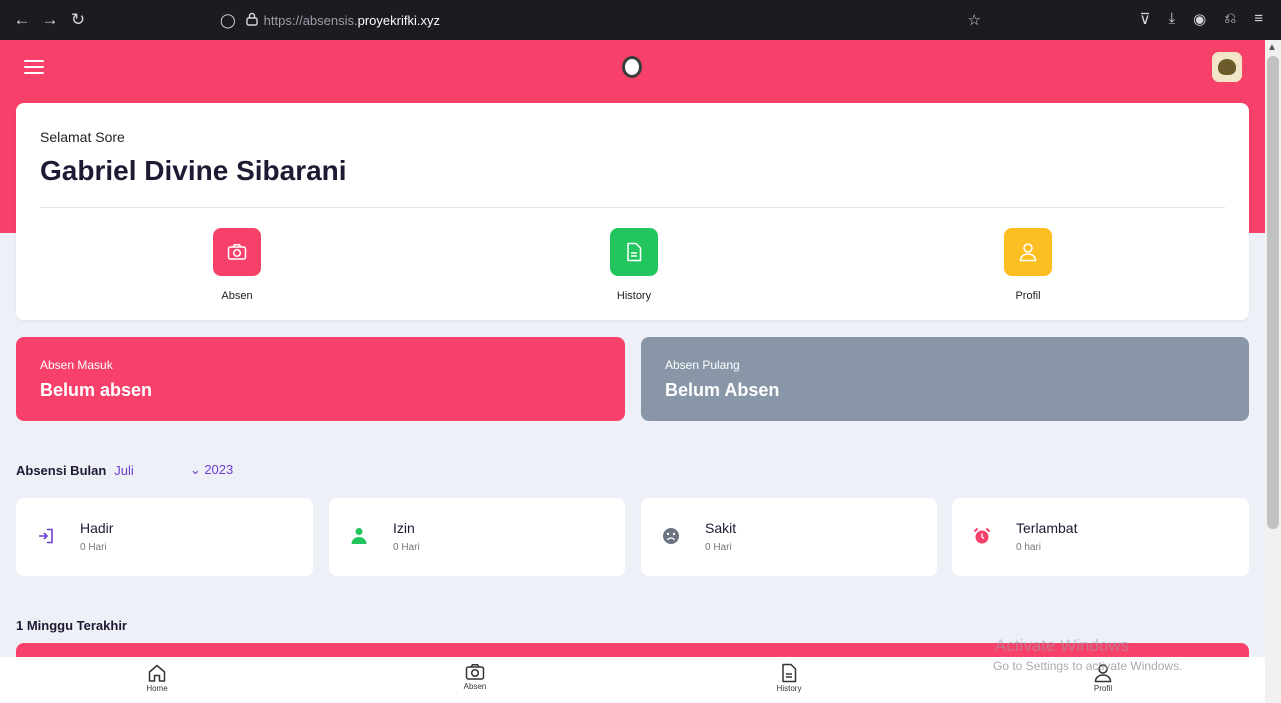 Image resolution: width=1281 pixels, height=703 pixels. I want to click on nav-history: History, so click(789, 678).